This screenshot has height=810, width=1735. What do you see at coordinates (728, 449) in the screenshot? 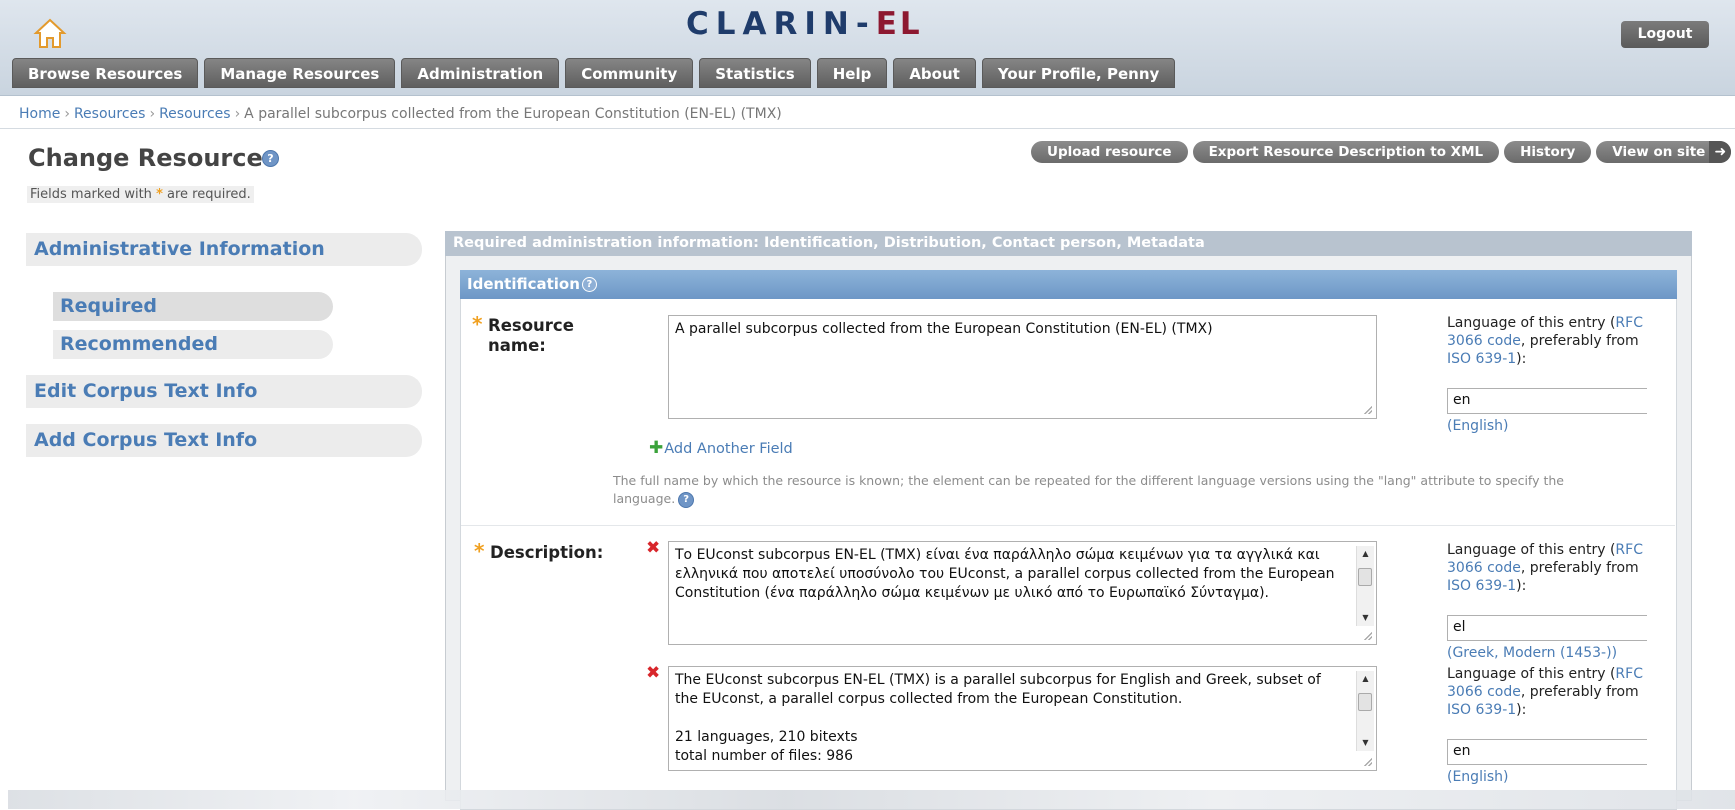
I see `add-another-field-label: Add Another Field` at bounding box center [728, 449].